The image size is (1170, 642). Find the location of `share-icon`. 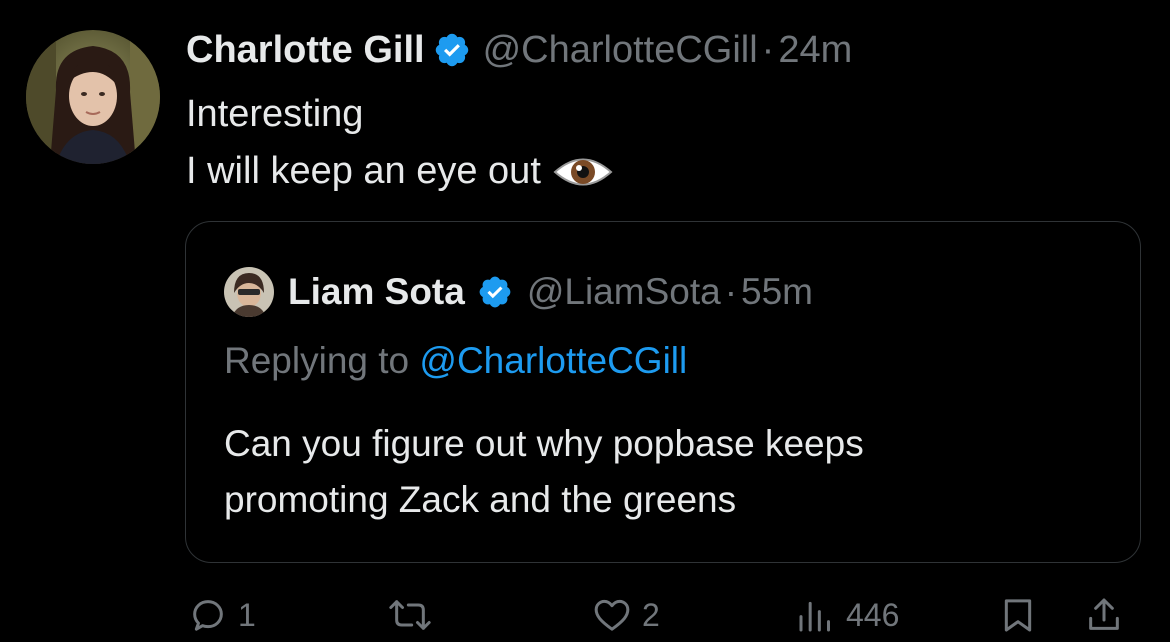

share-icon is located at coordinates (1104, 615).